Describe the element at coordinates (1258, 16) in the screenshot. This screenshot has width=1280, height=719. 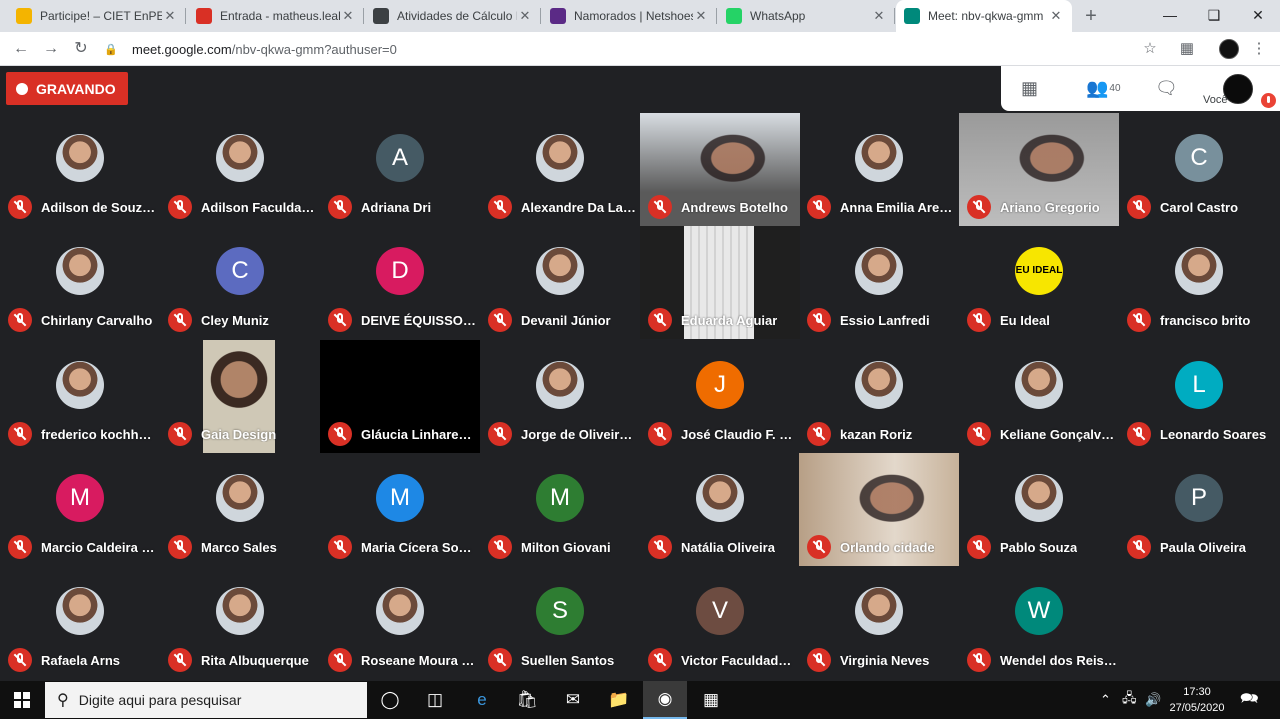
I see `close-window-button: ✕` at that location.